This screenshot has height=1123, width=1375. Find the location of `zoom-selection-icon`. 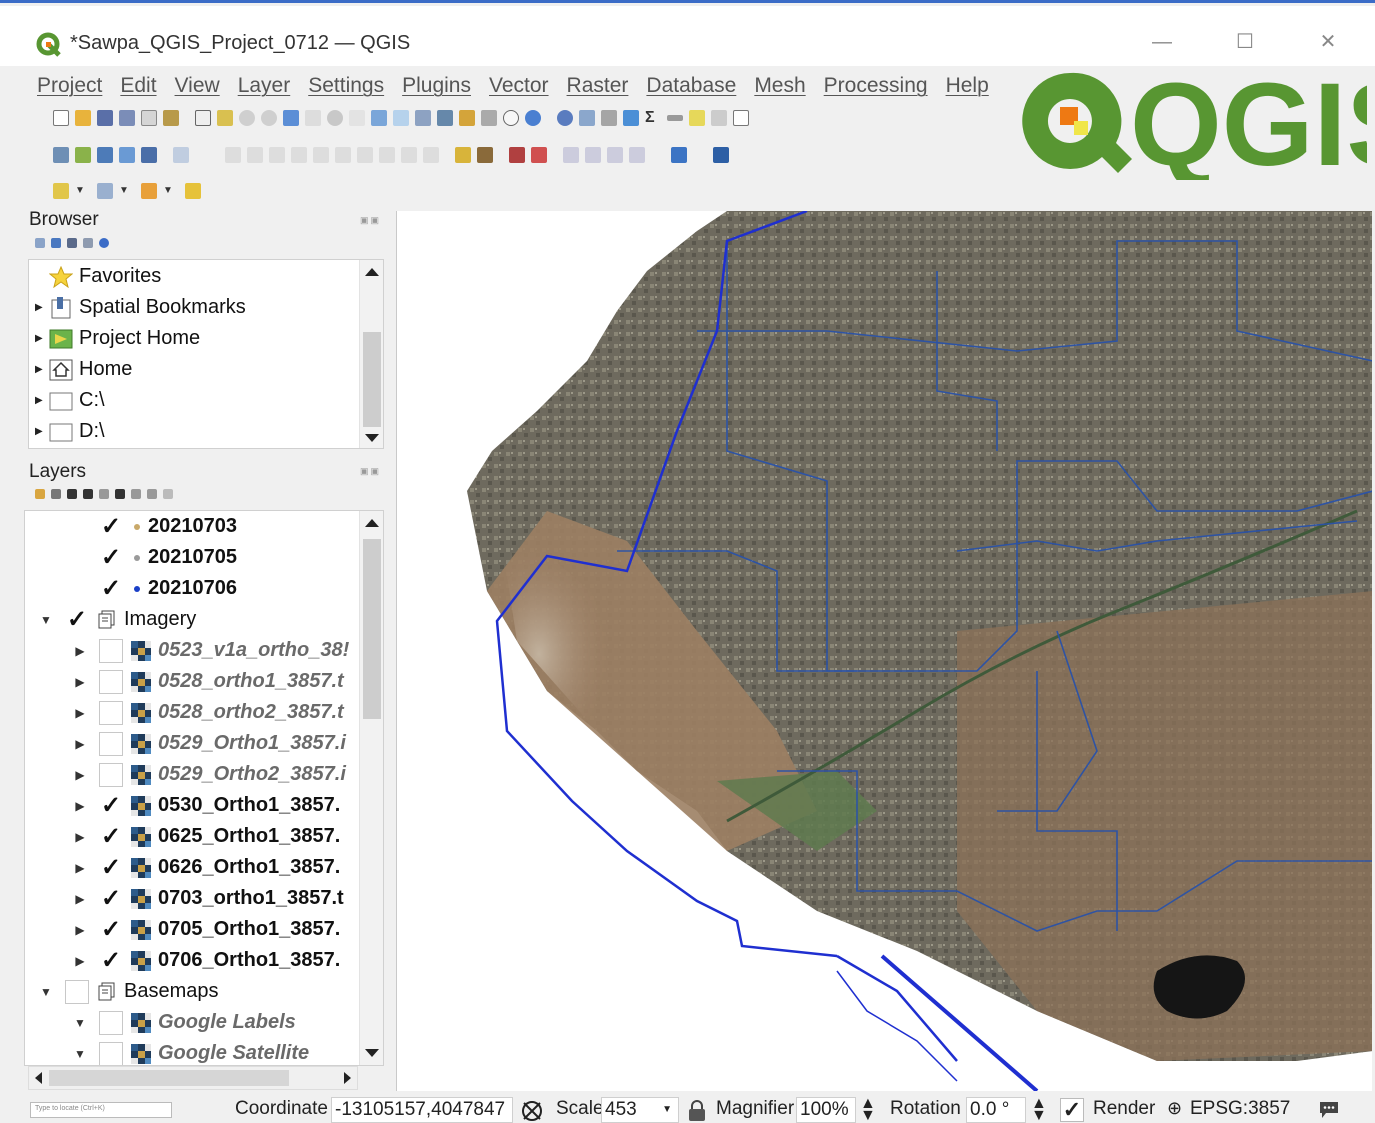

zoom-selection-icon is located at coordinates (313, 118).